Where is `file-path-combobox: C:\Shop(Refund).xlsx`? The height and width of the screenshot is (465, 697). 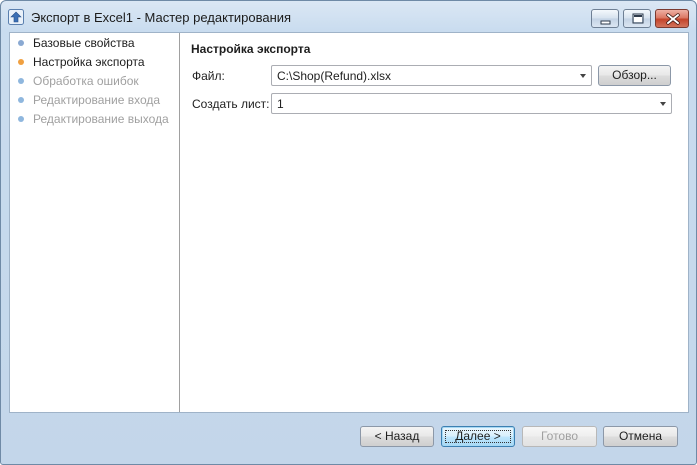
file-path-combobox: C:\Shop(Refund).xlsx is located at coordinates (431, 75).